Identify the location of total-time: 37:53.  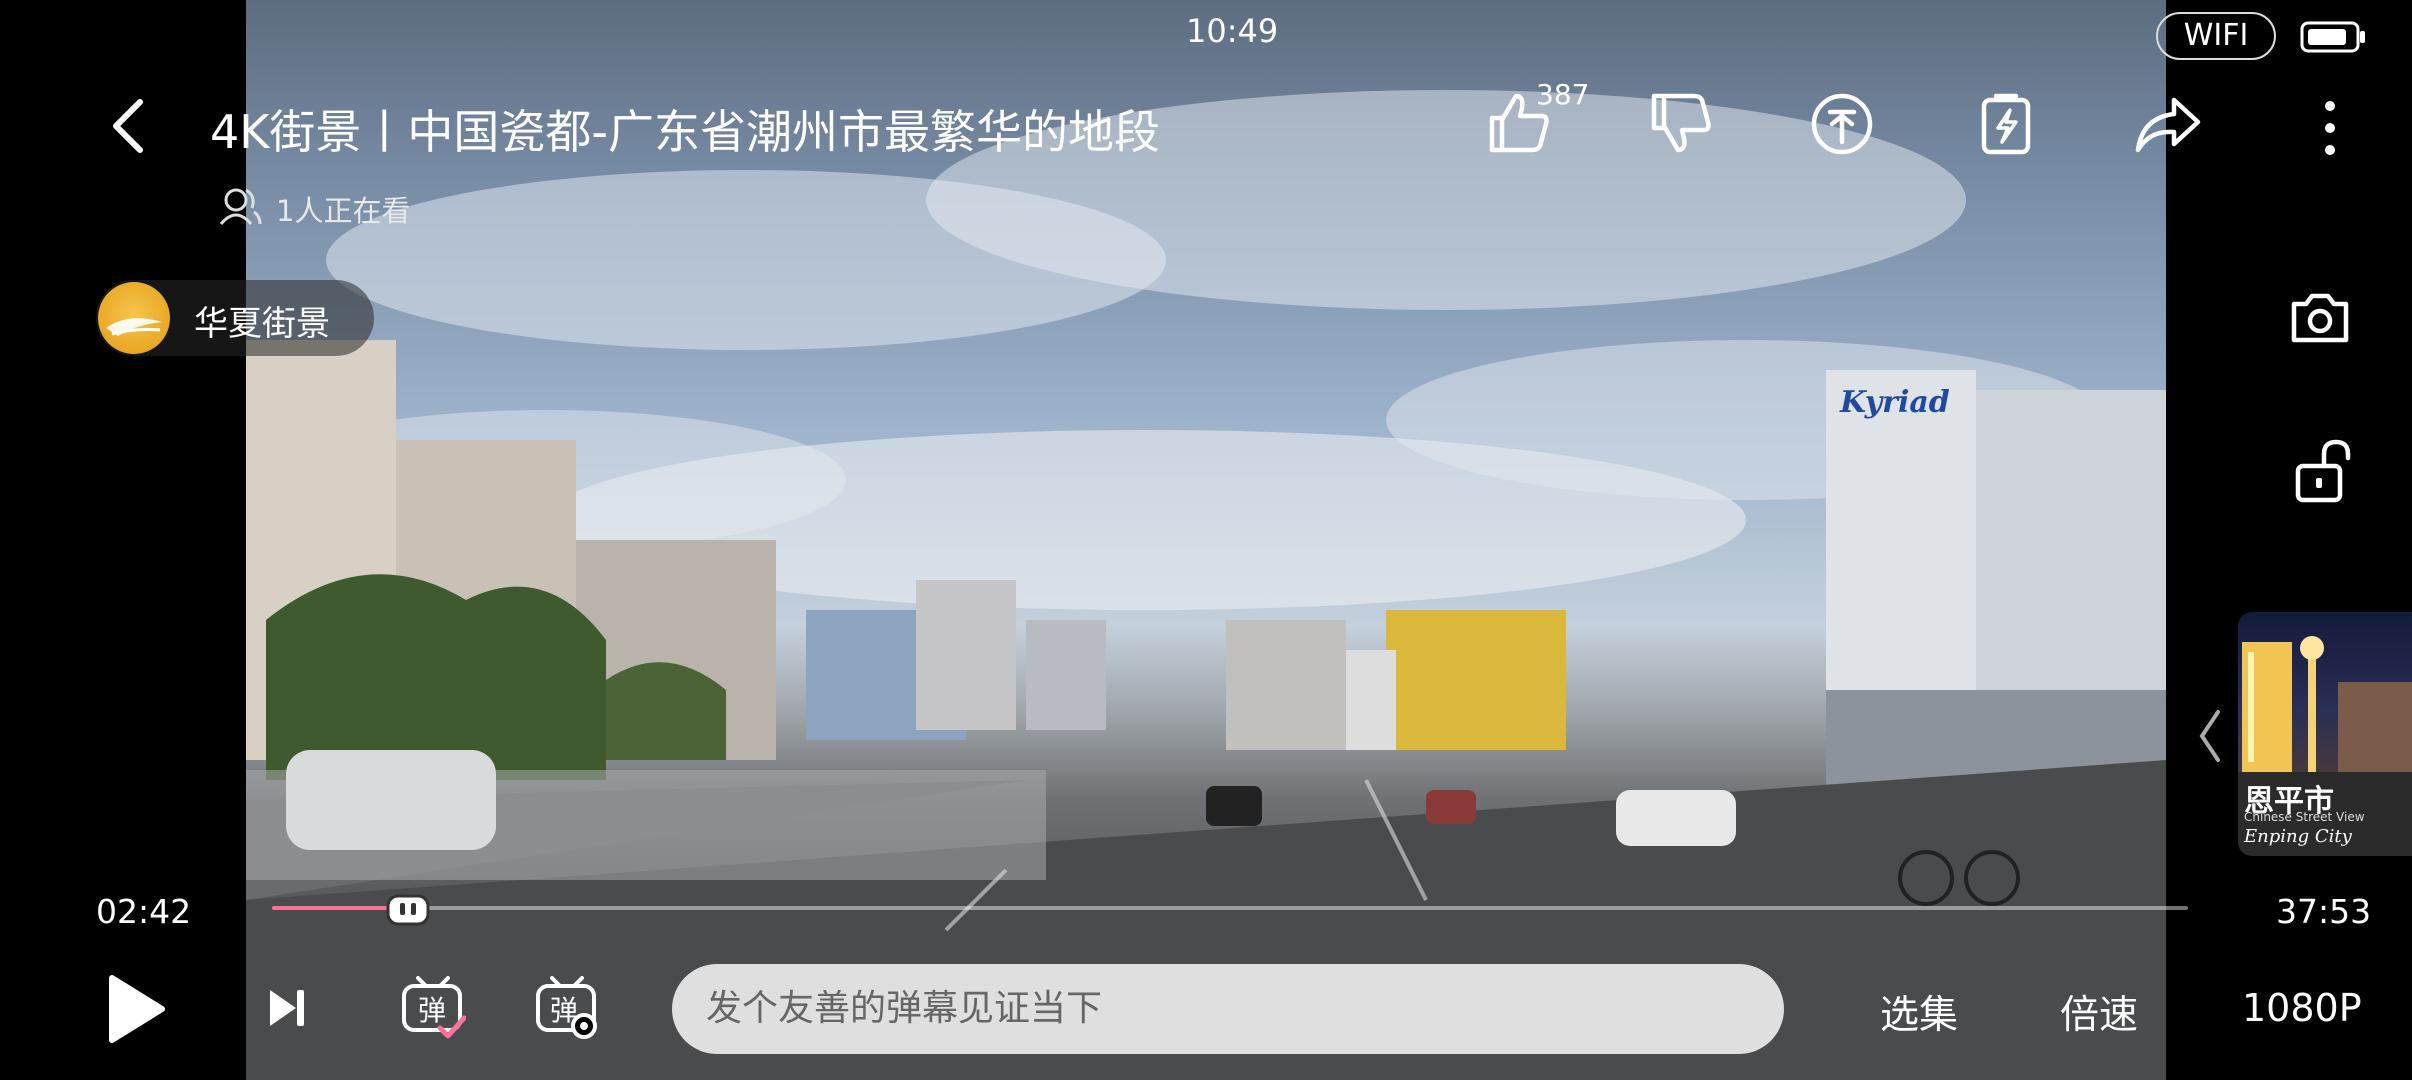
(2324, 911).